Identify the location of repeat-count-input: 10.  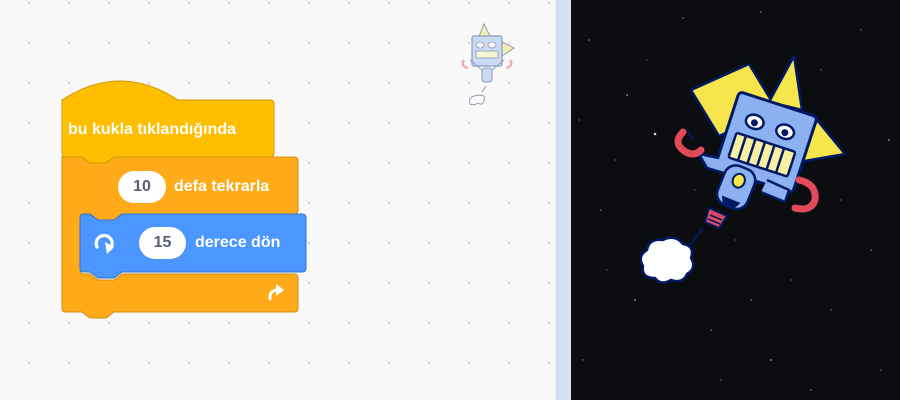
(142, 187).